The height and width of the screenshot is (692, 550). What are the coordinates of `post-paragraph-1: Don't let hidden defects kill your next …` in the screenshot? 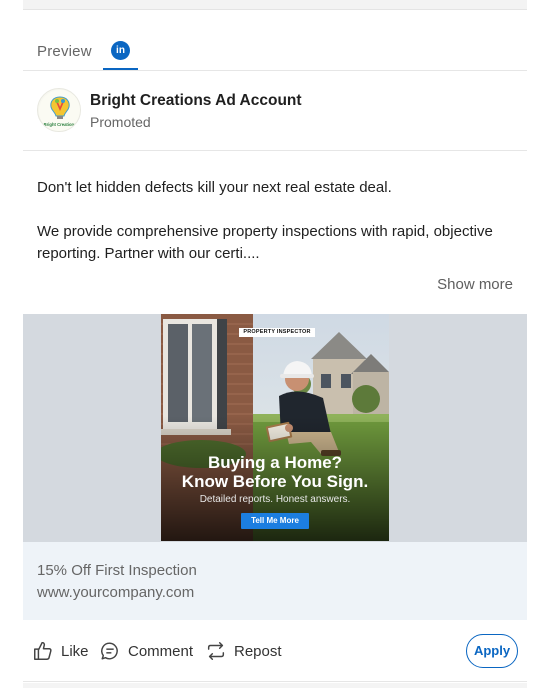 It's located at (214, 187).